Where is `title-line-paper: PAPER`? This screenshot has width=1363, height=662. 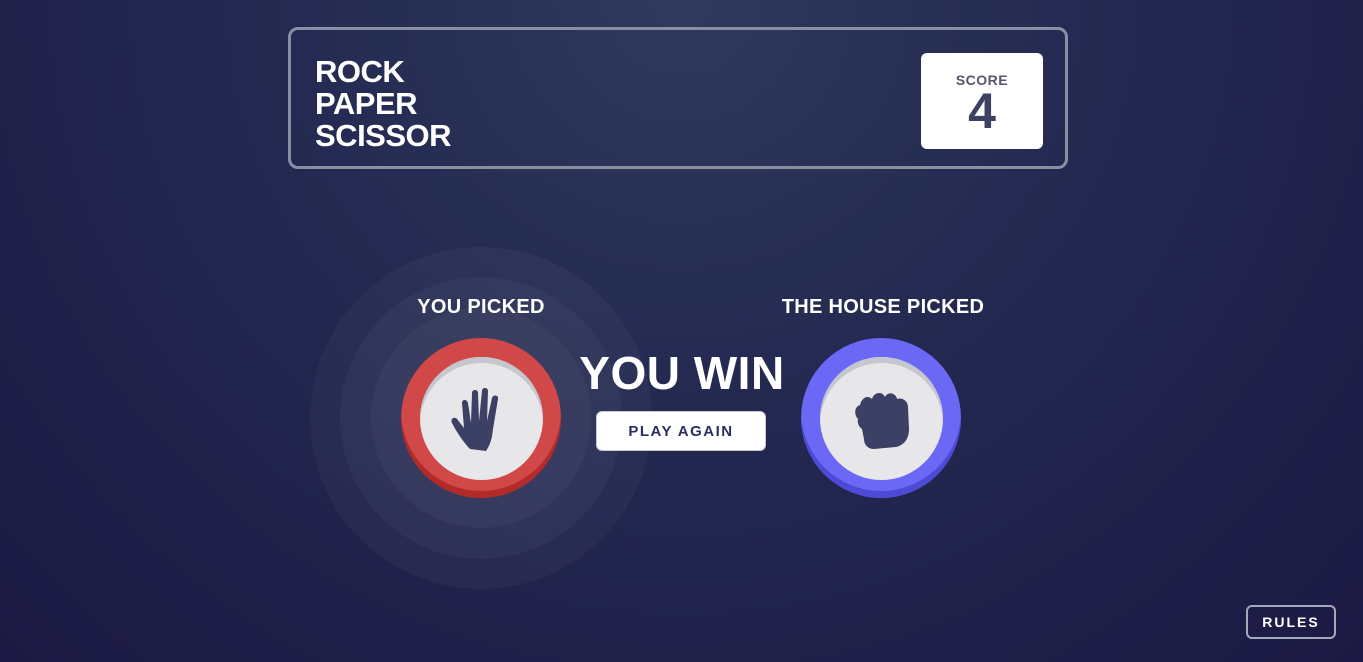
title-line-paper: PAPER is located at coordinates (366, 103).